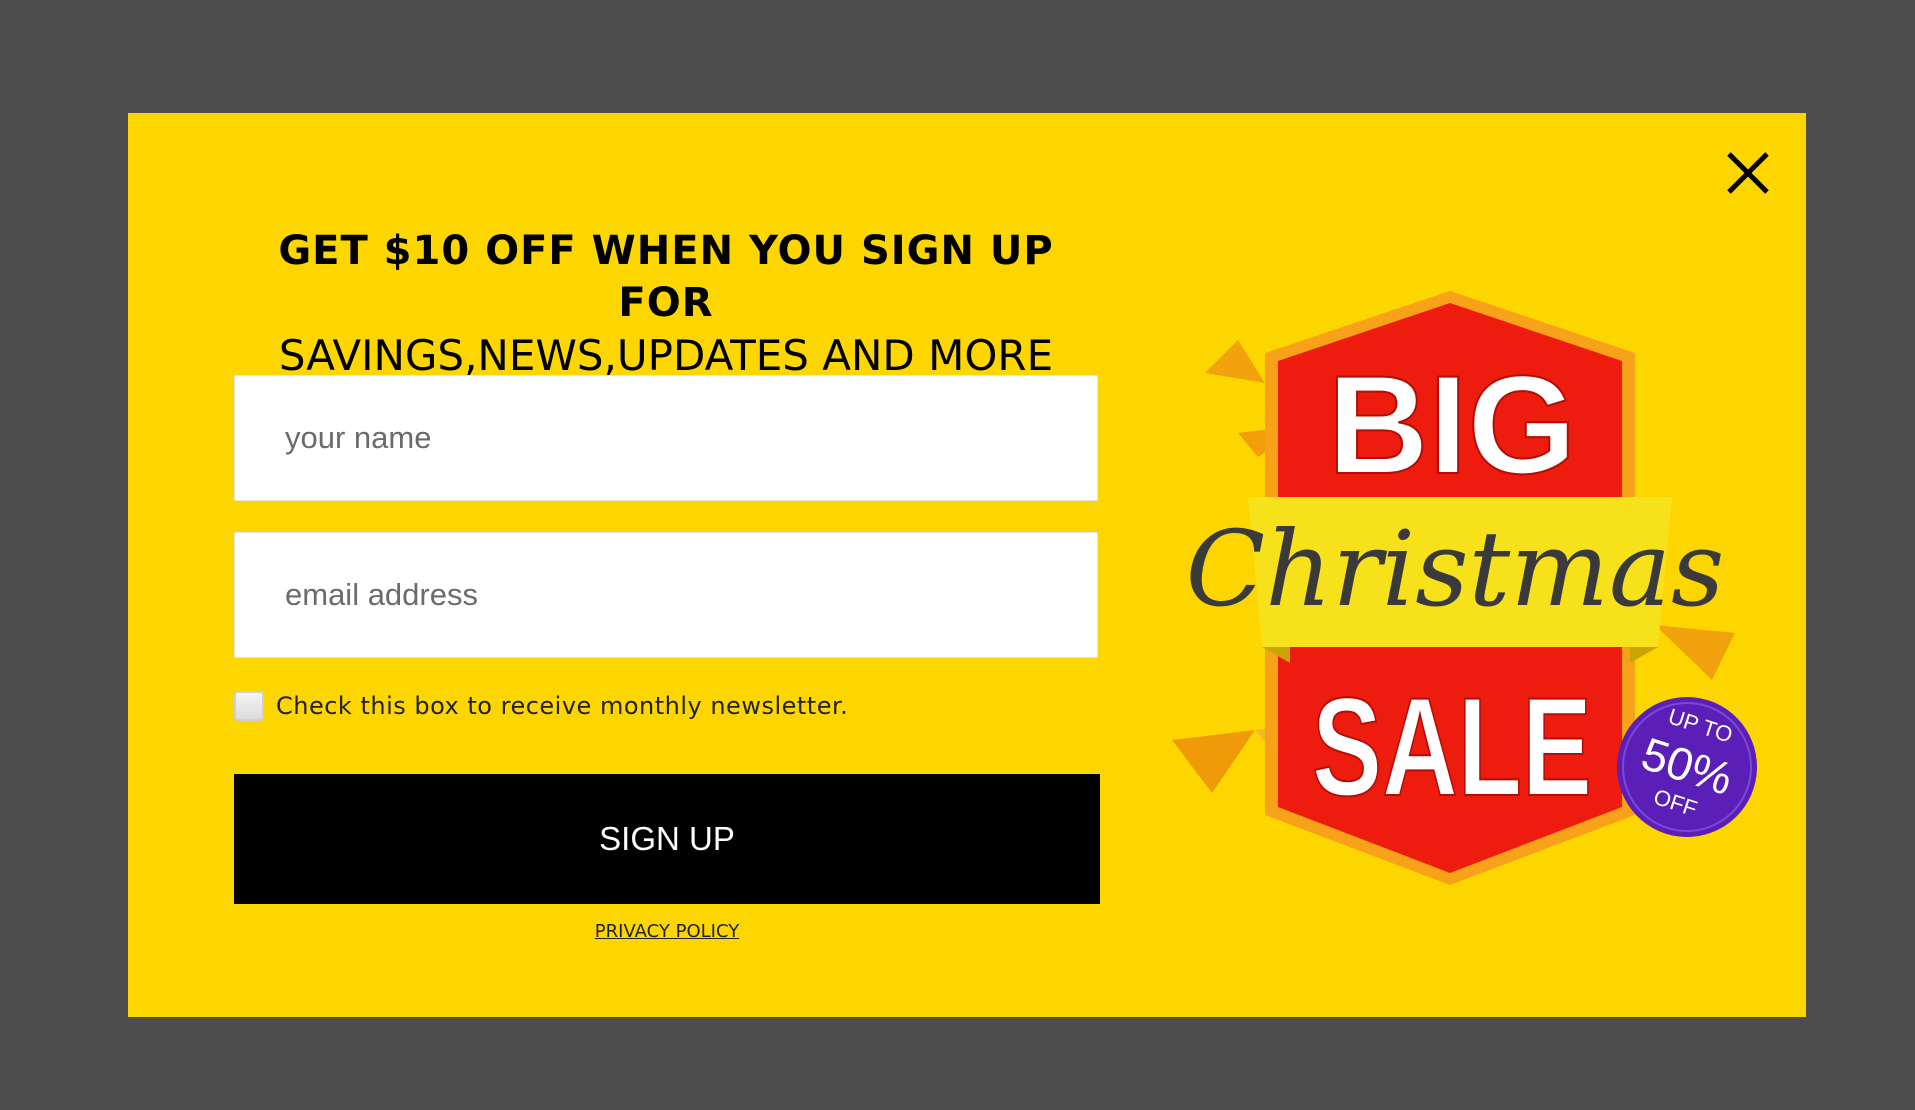 The width and height of the screenshot is (1915, 1110). What do you see at coordinates (1644, 655) in the screenshot?
I see `ribbon-fold` at bounding box center [1644, 655].